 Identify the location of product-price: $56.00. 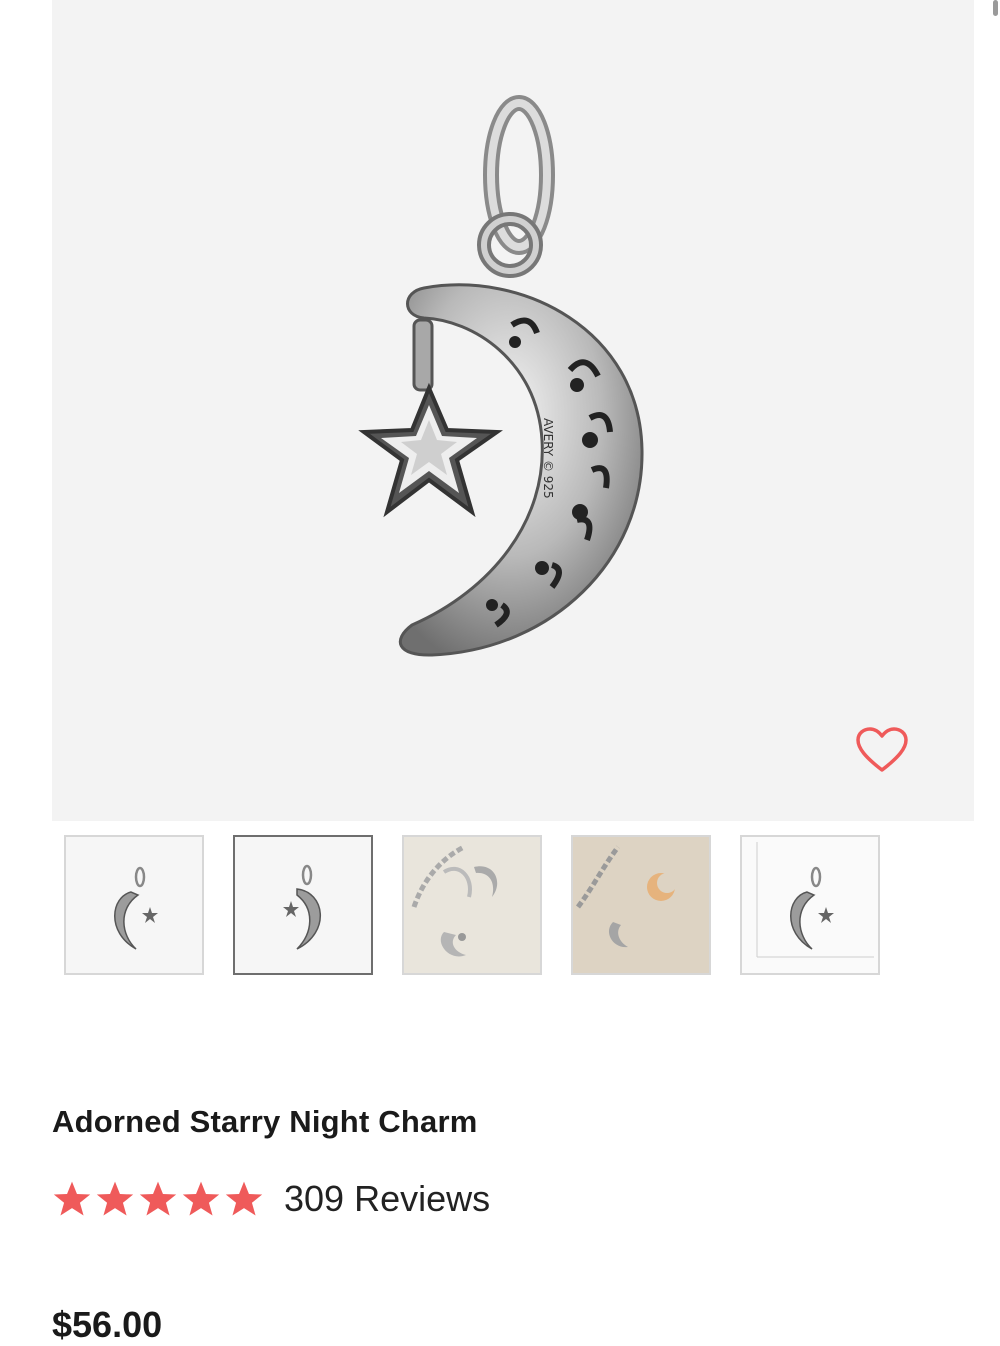
(107, 1324).